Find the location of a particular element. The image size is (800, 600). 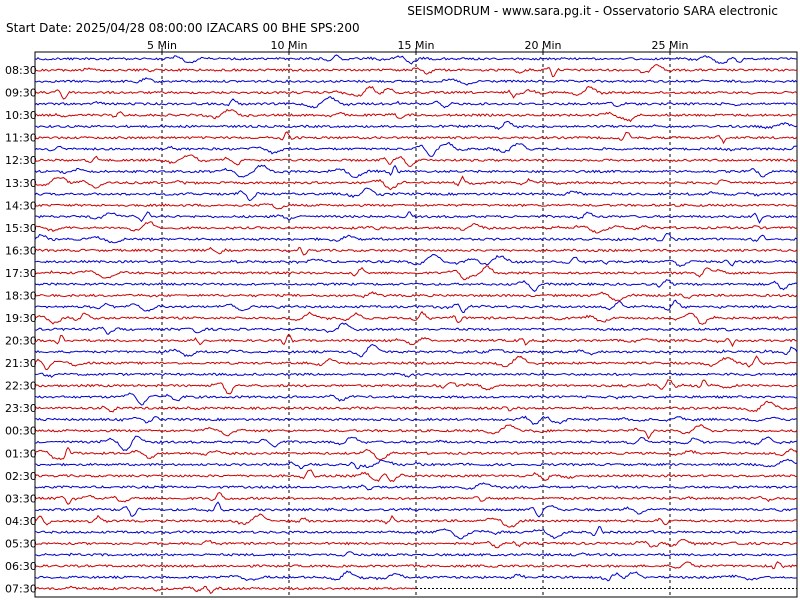

row-time-label: 14:30 is located at coordinates (21, 205).